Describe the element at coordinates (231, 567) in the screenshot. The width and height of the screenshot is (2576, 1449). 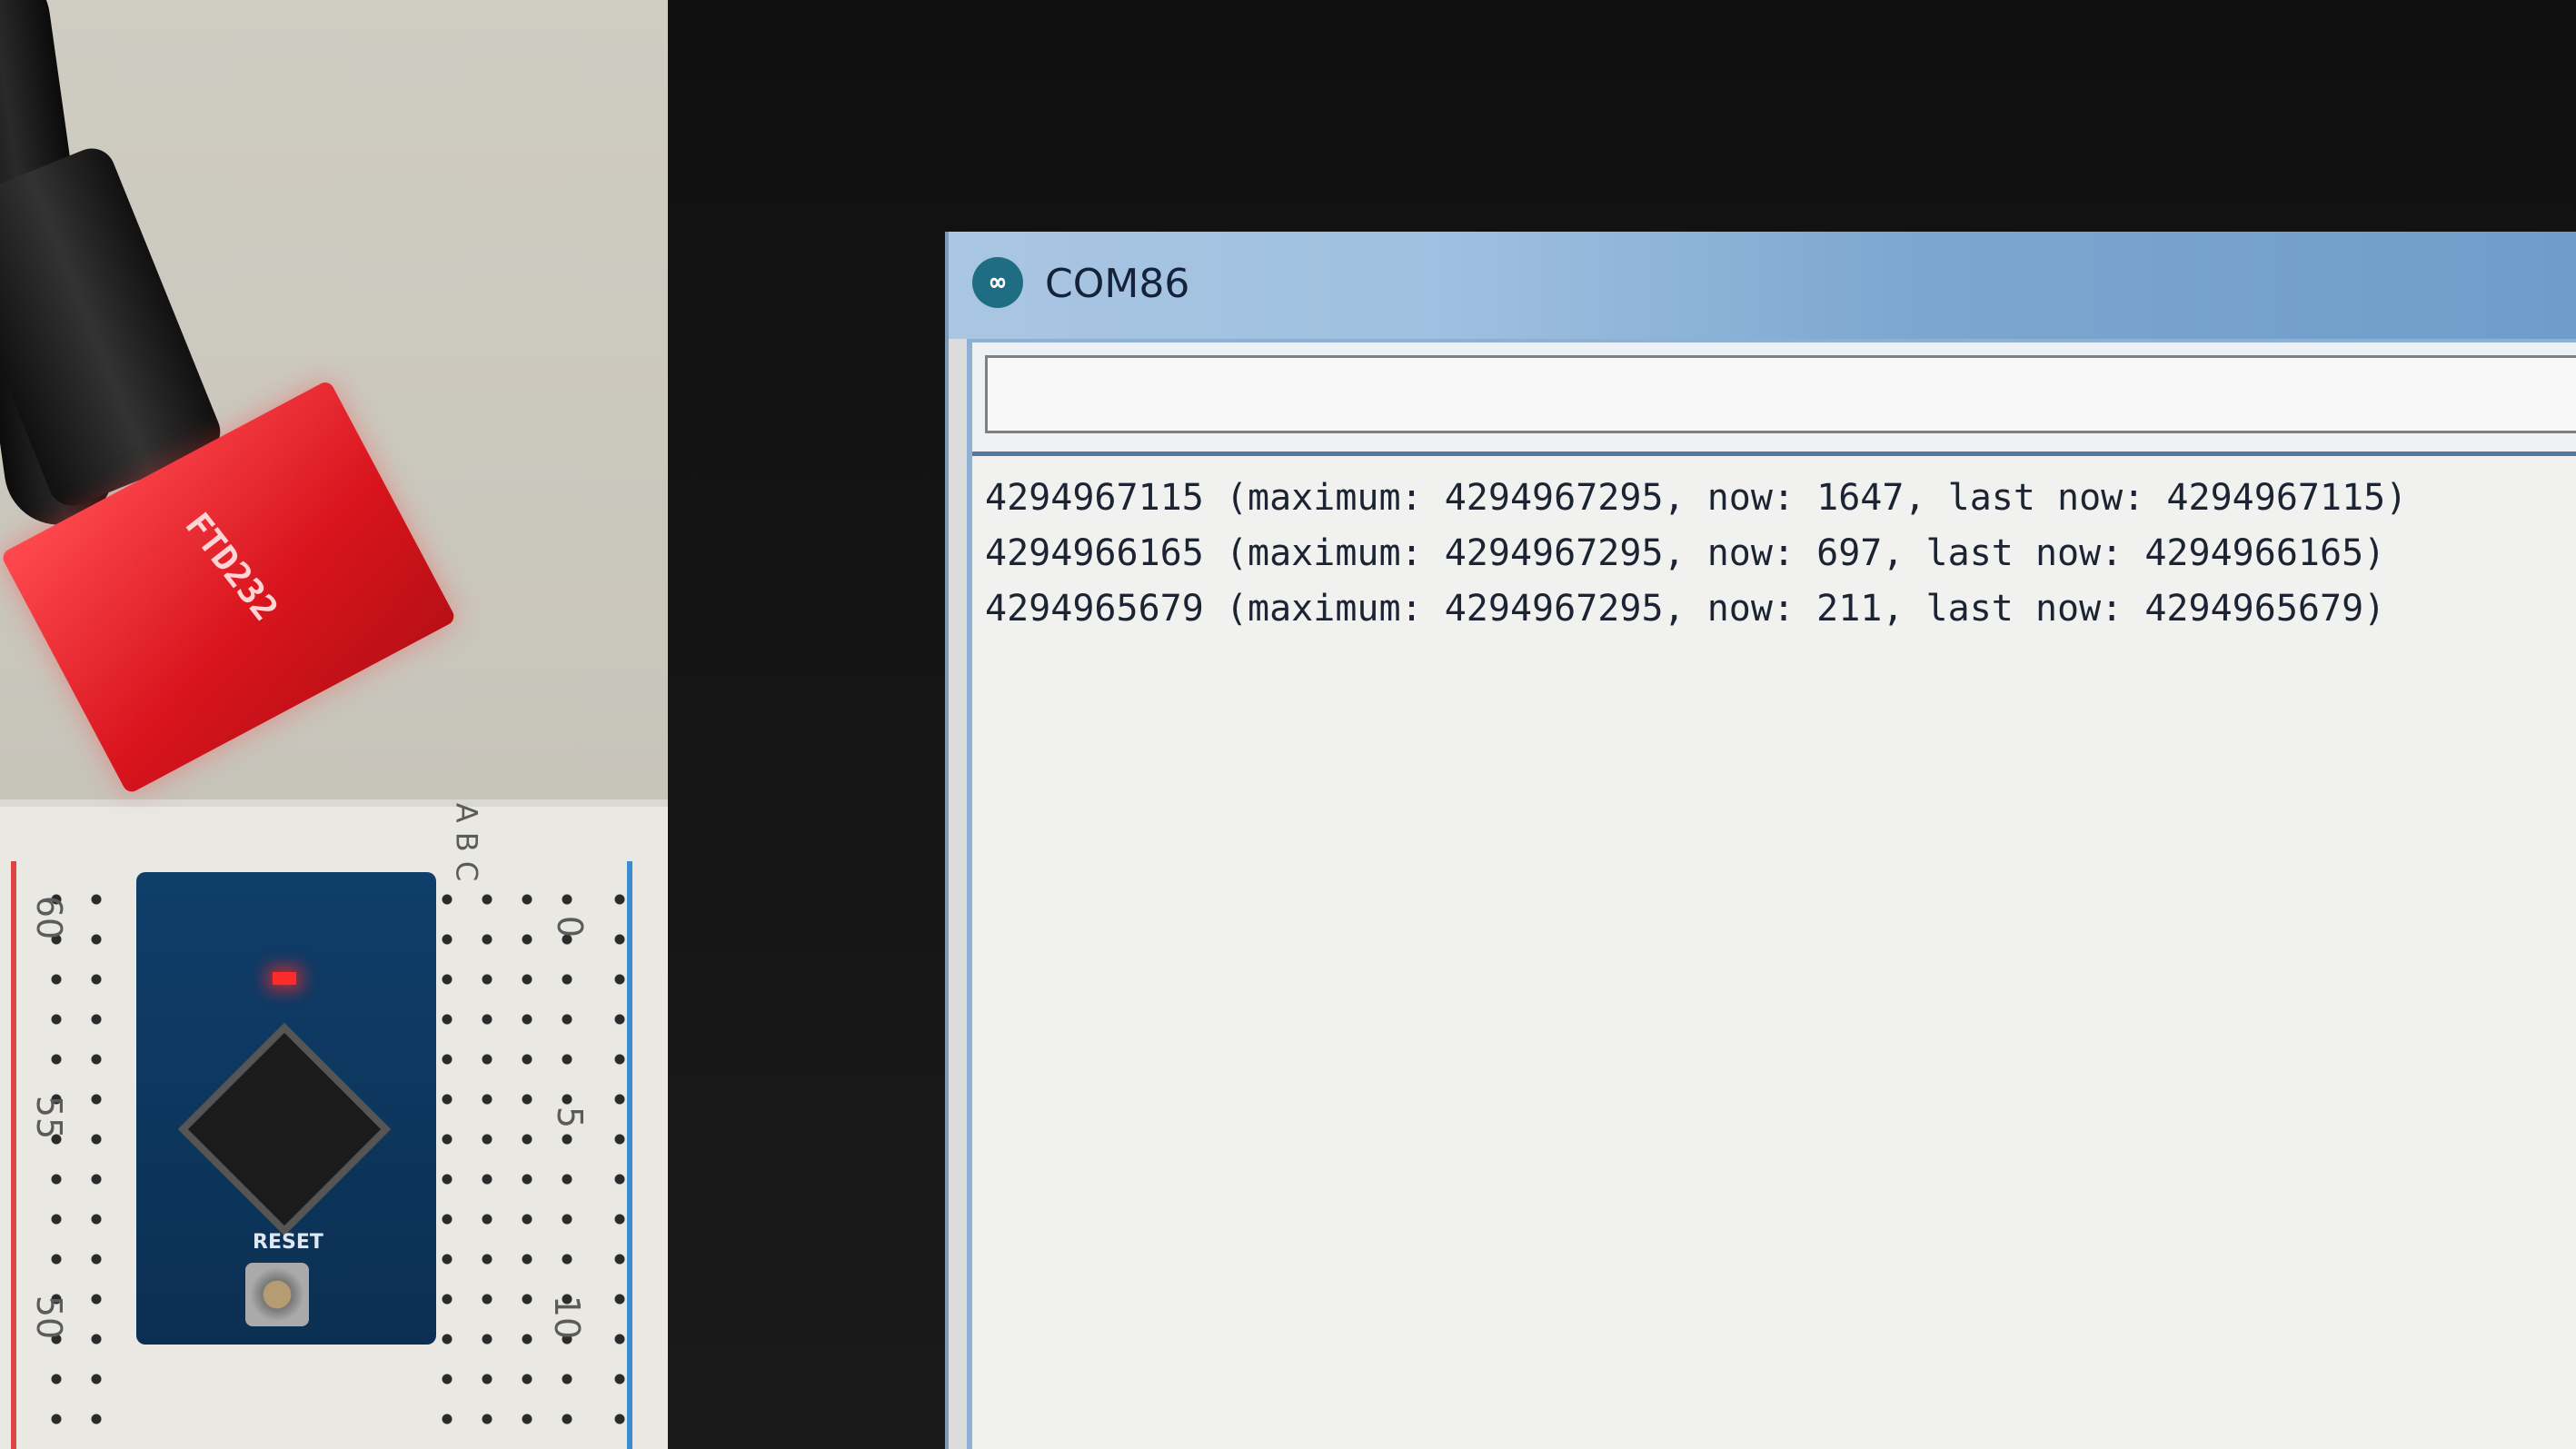
I see `ftdi-label: FTD232` at that location.